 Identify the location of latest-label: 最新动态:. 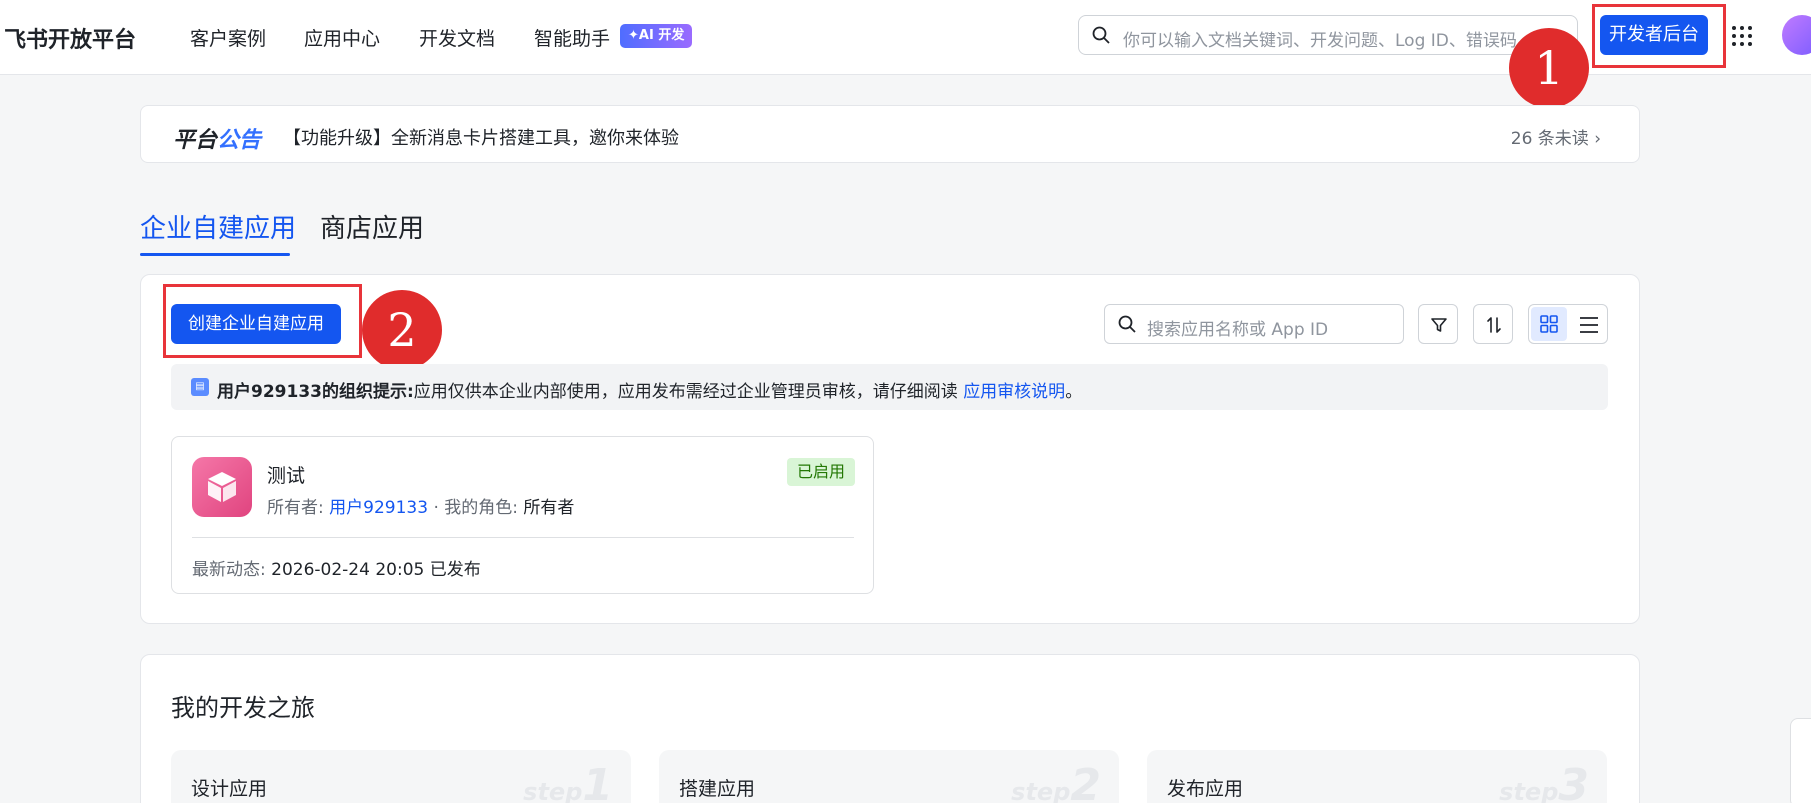
(232, 570).